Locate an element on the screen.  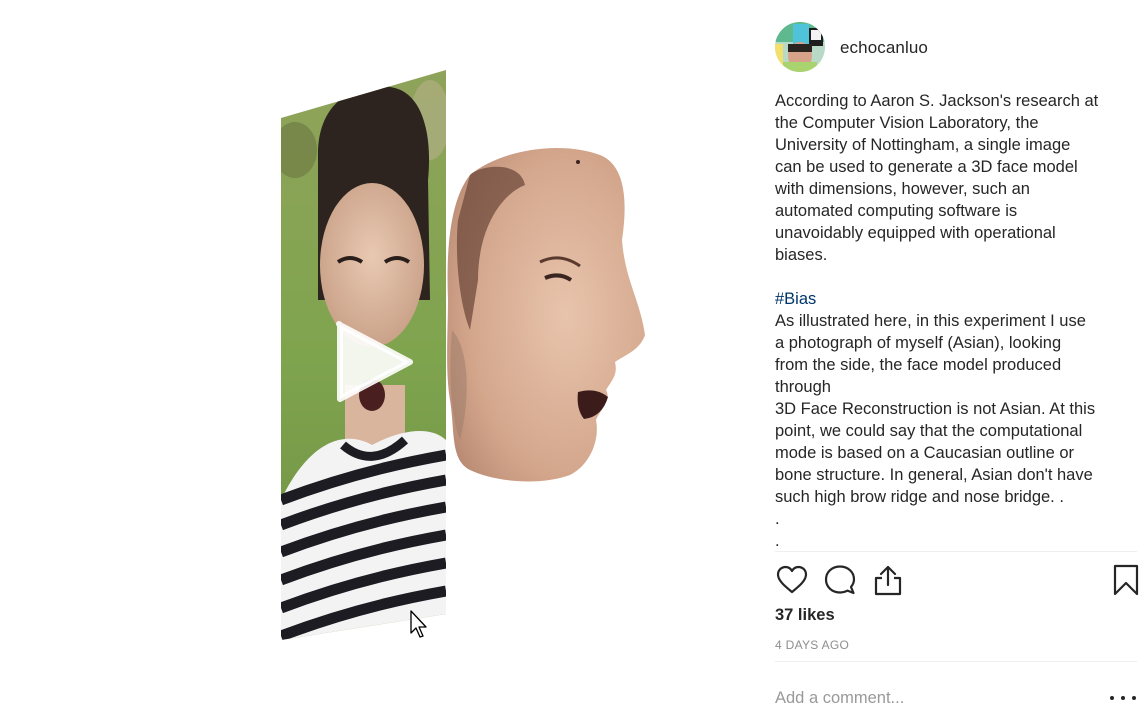
play-button is located at coordinates (375, 362).